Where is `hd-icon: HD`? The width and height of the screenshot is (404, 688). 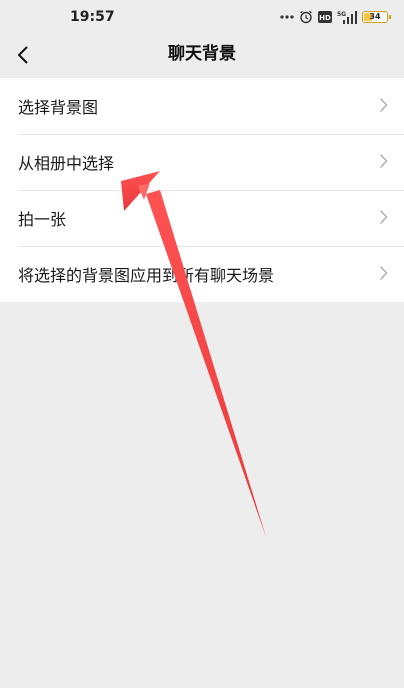 hd-icon: HD is located at coordinates (325, 17).